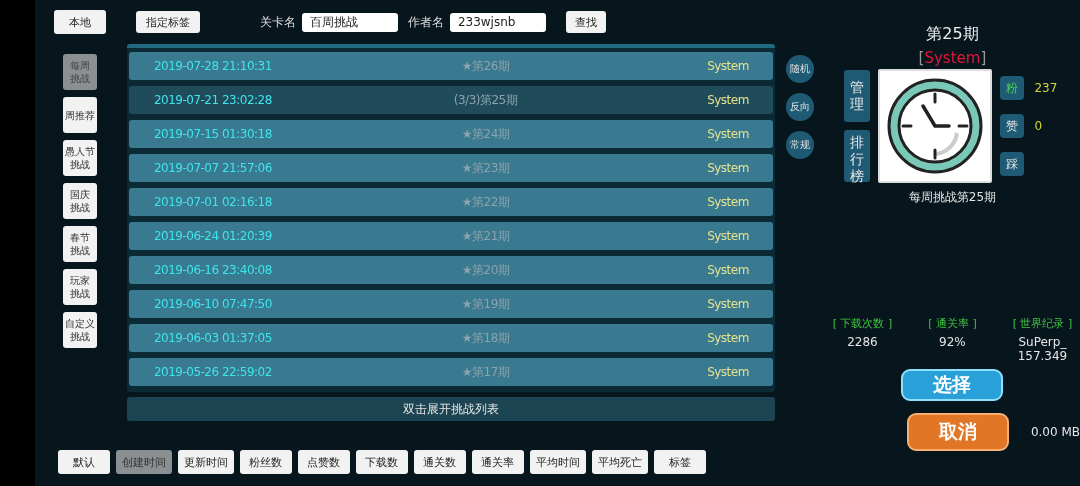 The image size is (1080, 486). I want to click on stat-value: 2286, so click(862, 342).